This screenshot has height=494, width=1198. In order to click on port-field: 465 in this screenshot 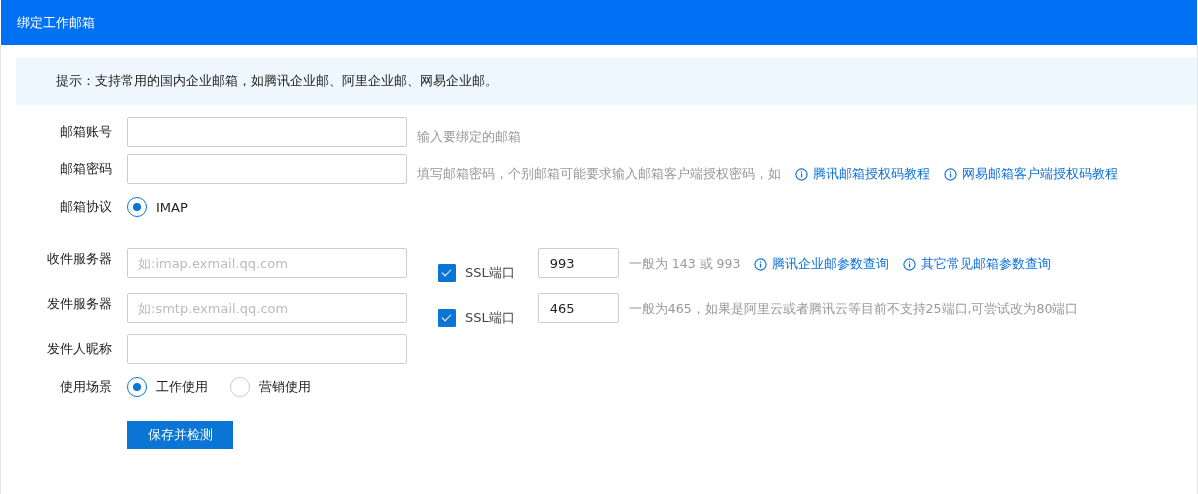, I will do `click(578, 308)`.